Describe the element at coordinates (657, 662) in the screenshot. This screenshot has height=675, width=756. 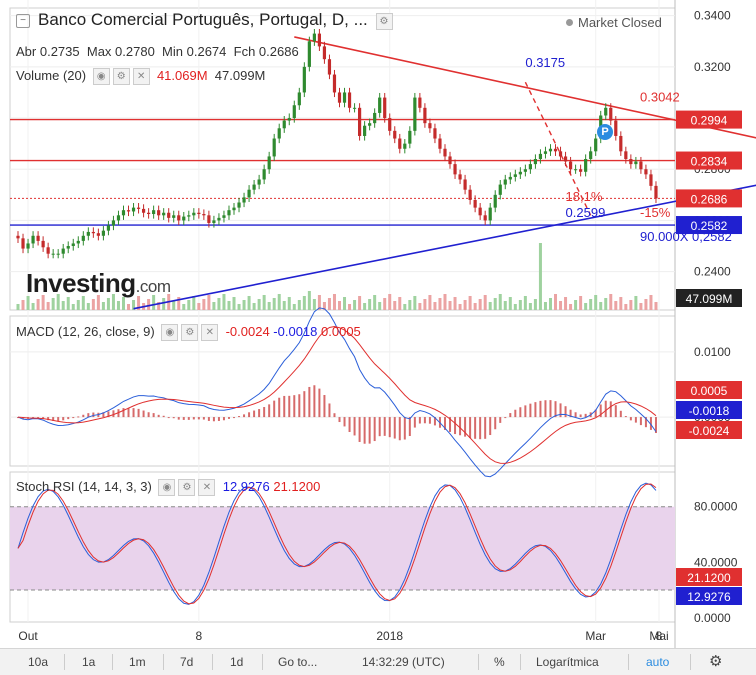
I see `auto-toggle: auto` at that location.